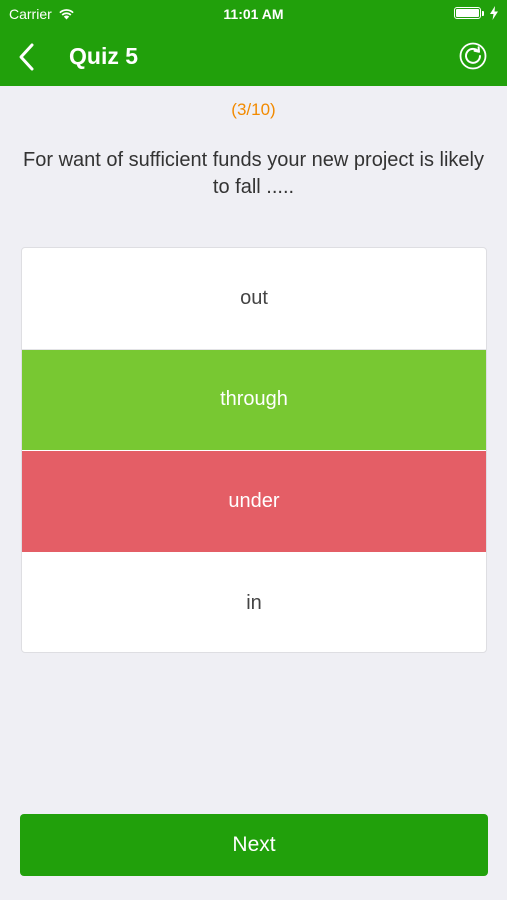 The height and width of the screenshot is (900, 507). Describe the element at coordinates (254, 502) in the screenshot. I see `answer-option-under: under` at that location.